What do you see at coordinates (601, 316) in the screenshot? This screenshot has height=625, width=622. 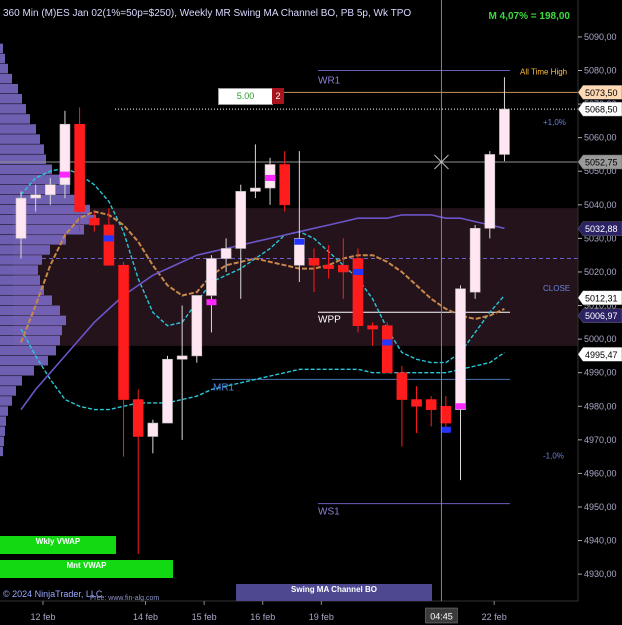 I see `price-badge-label: 5006,97` at bounding box center [601, 316].